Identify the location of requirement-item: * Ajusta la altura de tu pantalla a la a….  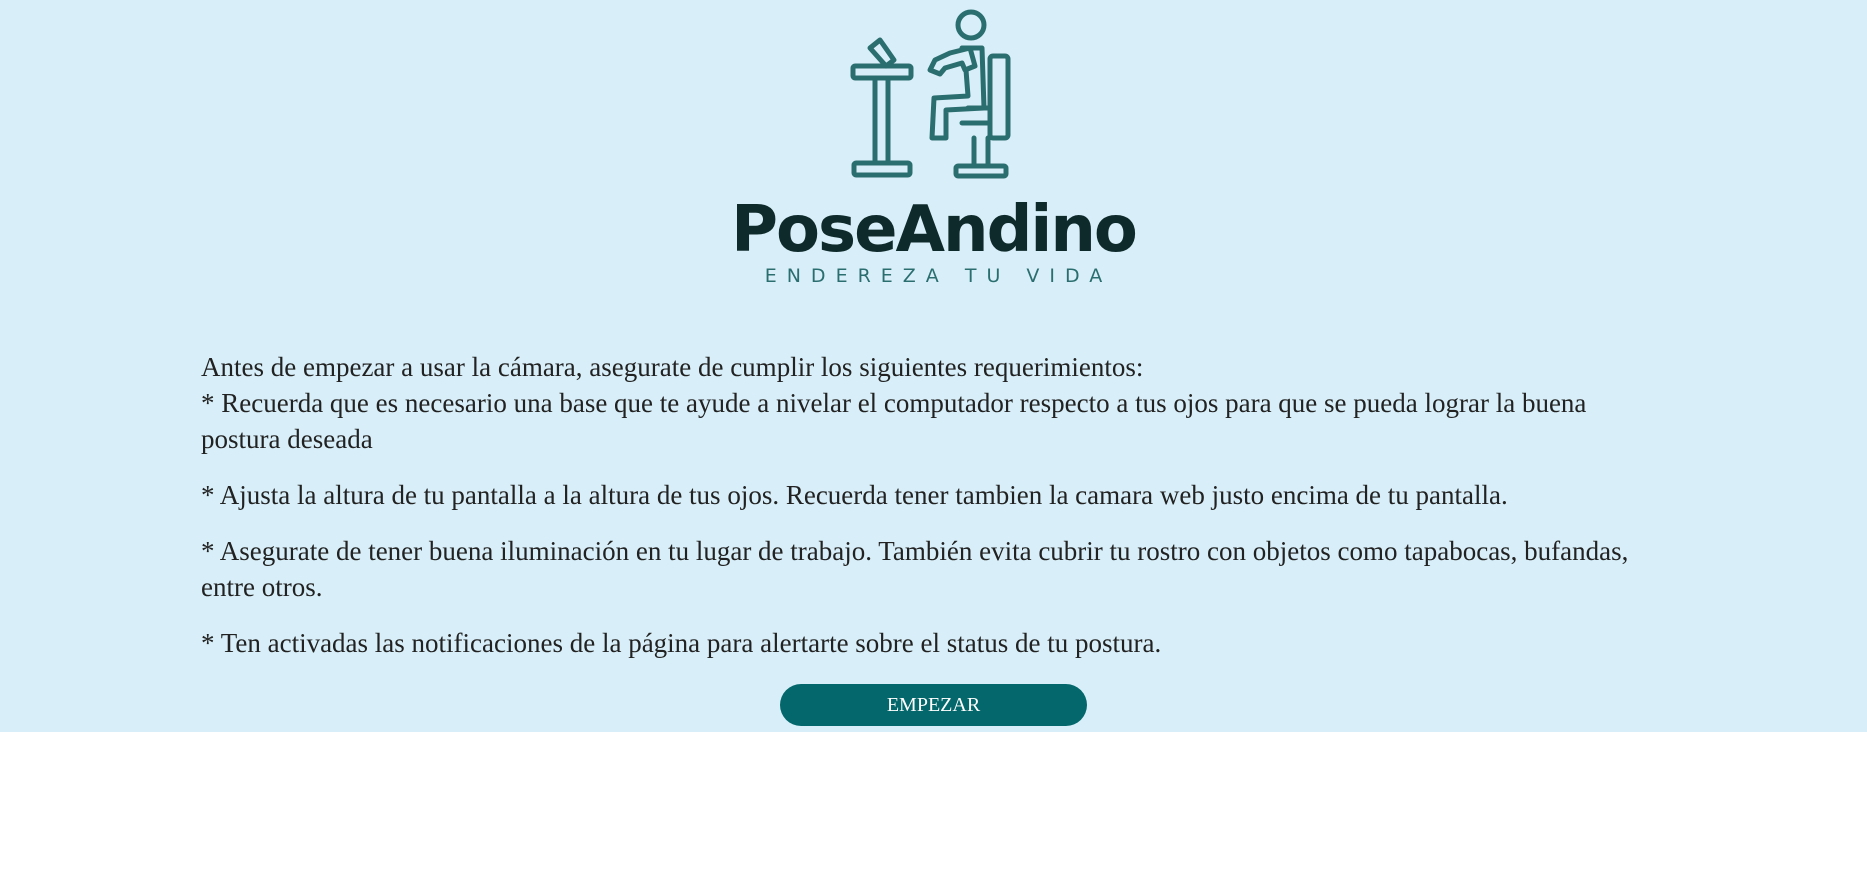
(854, 495).